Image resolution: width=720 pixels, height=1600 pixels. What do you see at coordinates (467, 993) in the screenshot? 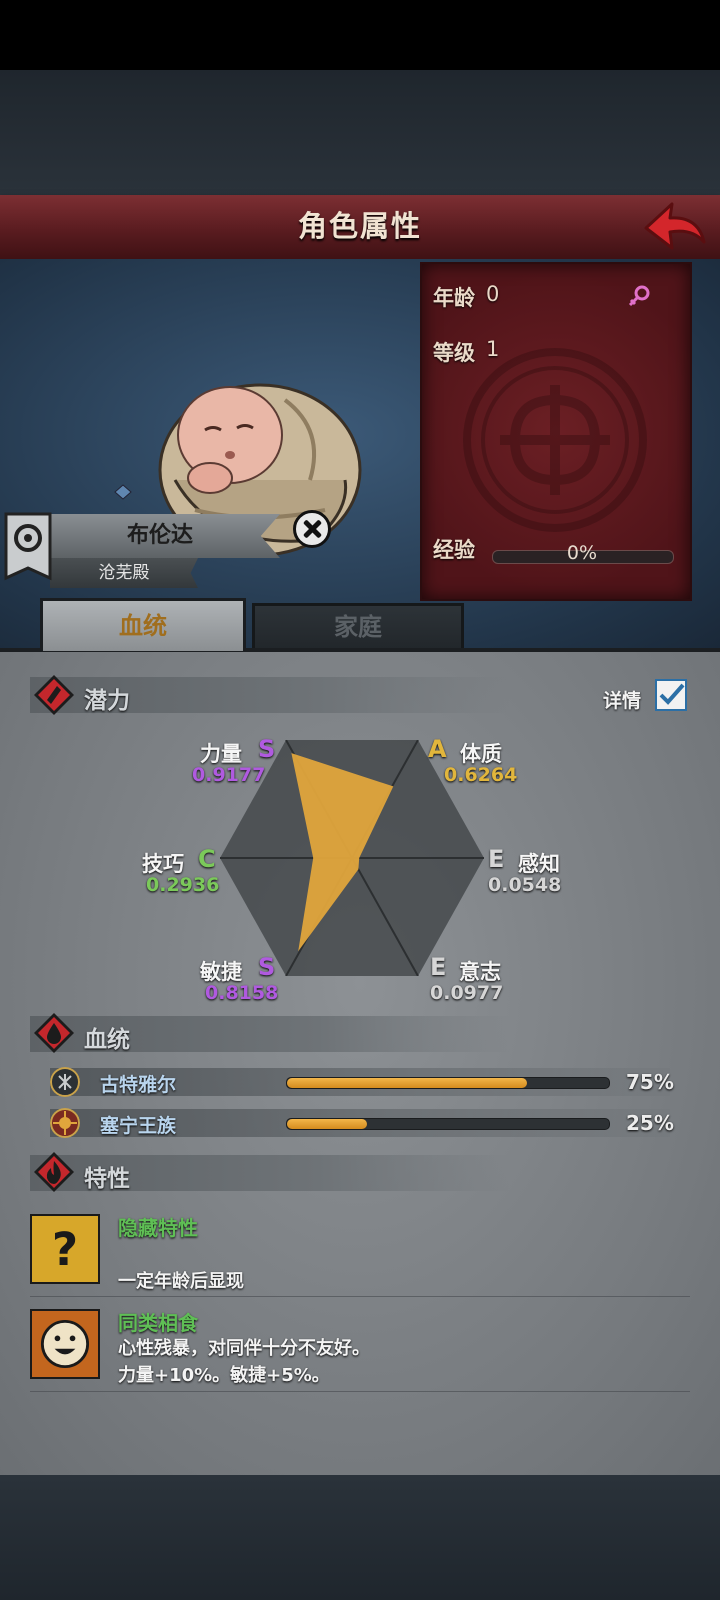
I see `stat-will-value: 0.0977` at bounding box center [467, 993].